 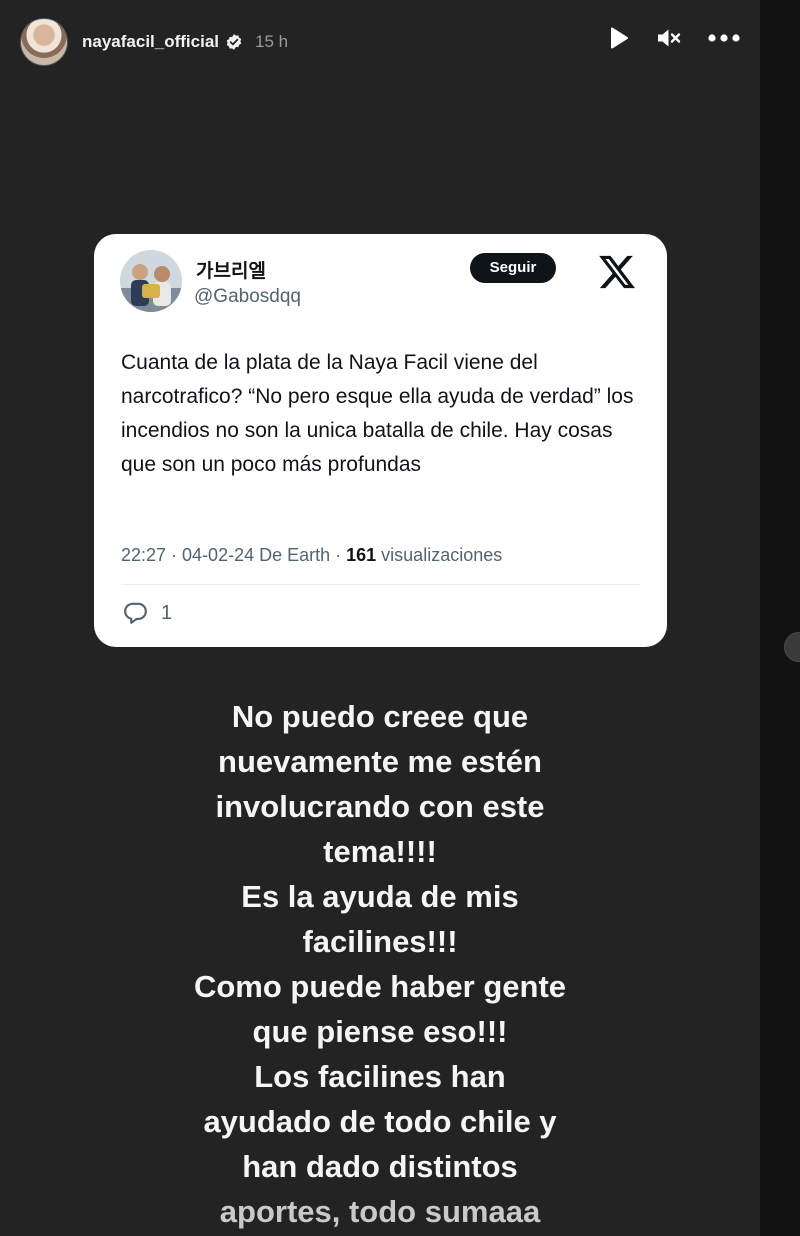 What do you see at coordinates (380, 716) in the screenshot?
I see `caption-line: No puedo creee que` at bounding box center [380, 716].